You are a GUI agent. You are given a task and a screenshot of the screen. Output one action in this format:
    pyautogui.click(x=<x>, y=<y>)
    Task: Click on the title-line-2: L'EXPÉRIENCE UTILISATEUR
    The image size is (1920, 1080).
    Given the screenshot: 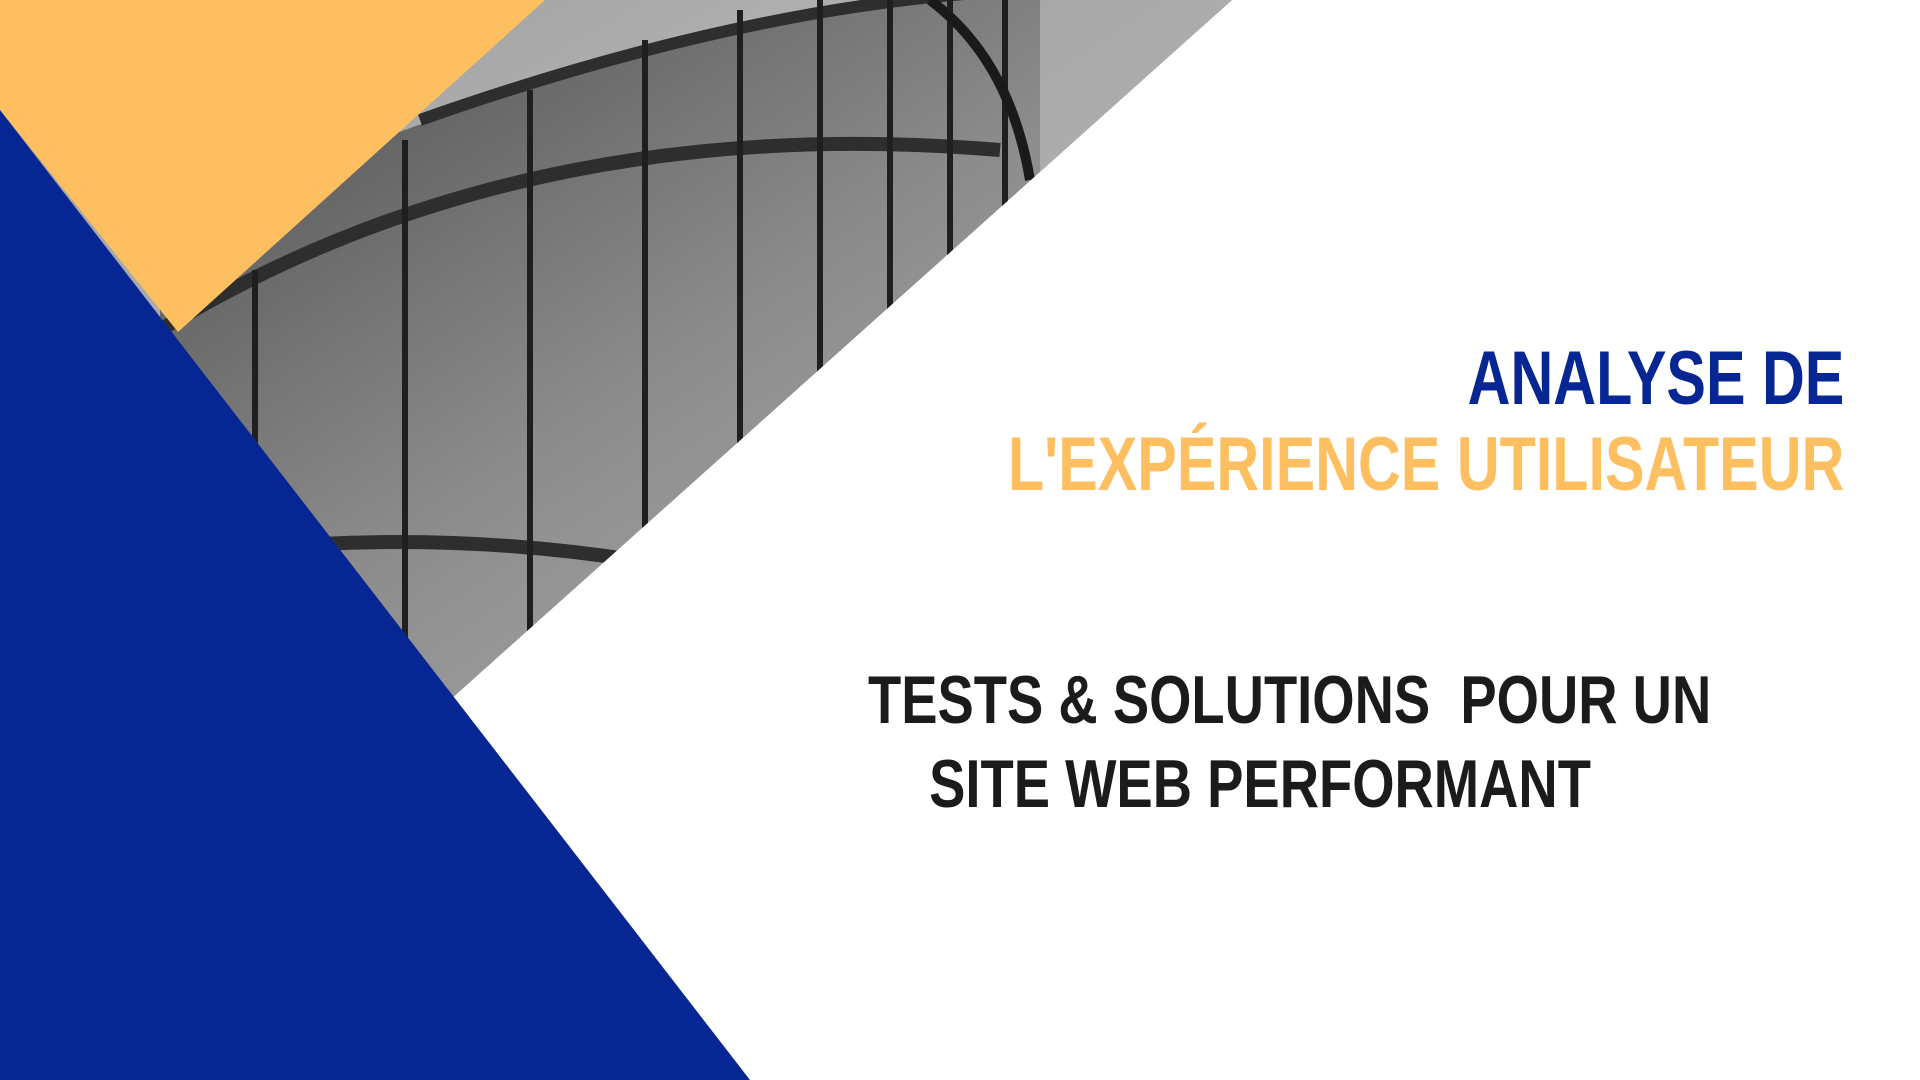 What is the action you would take?
    pyautogui.click(x=1425, y=464)
    